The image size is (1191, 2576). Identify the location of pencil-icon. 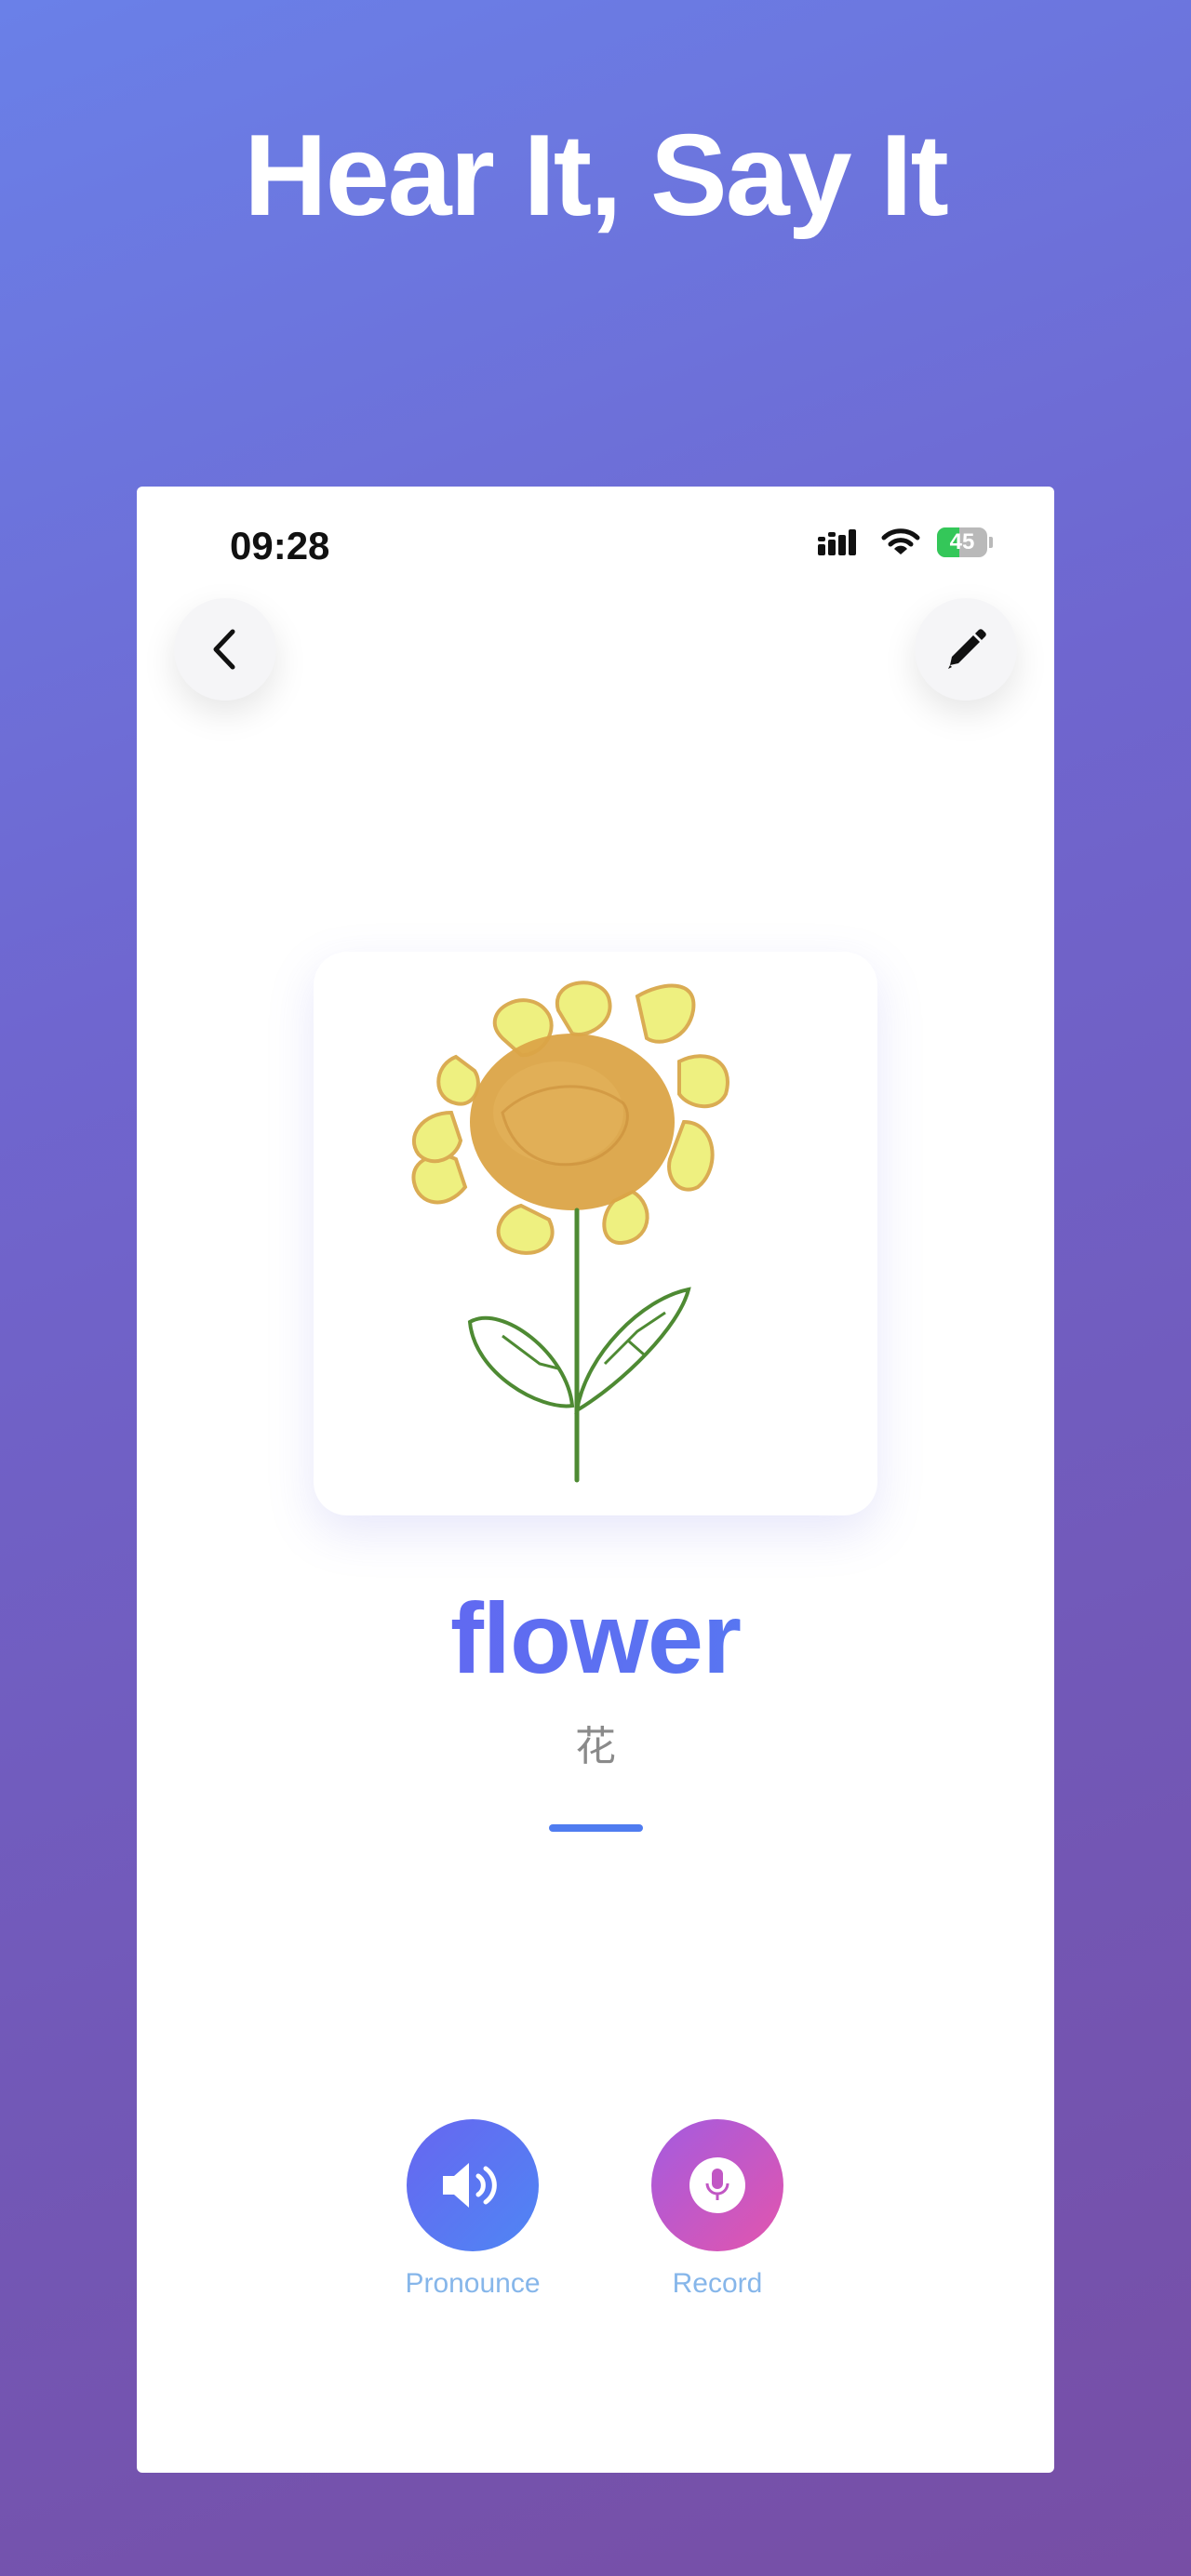
(967, 649).